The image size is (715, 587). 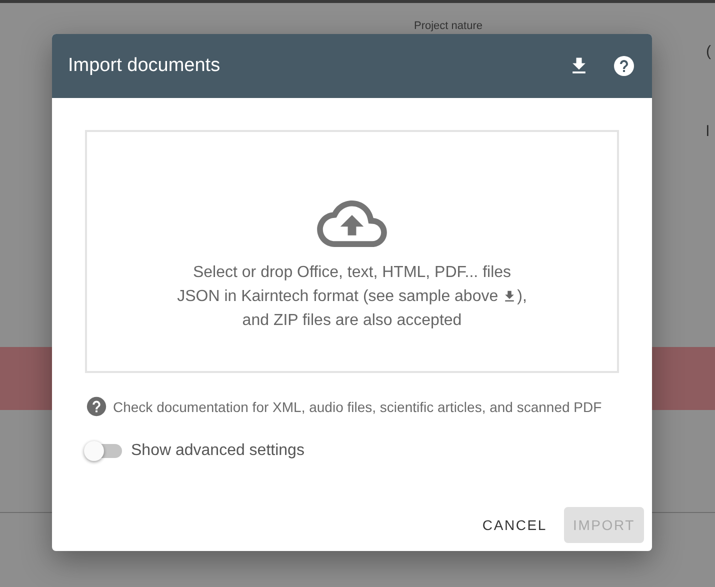 What do you see at coordinates (448, 26) in the screenshot?
I see `field-label: Project nature` at bounding box center [448, 26].